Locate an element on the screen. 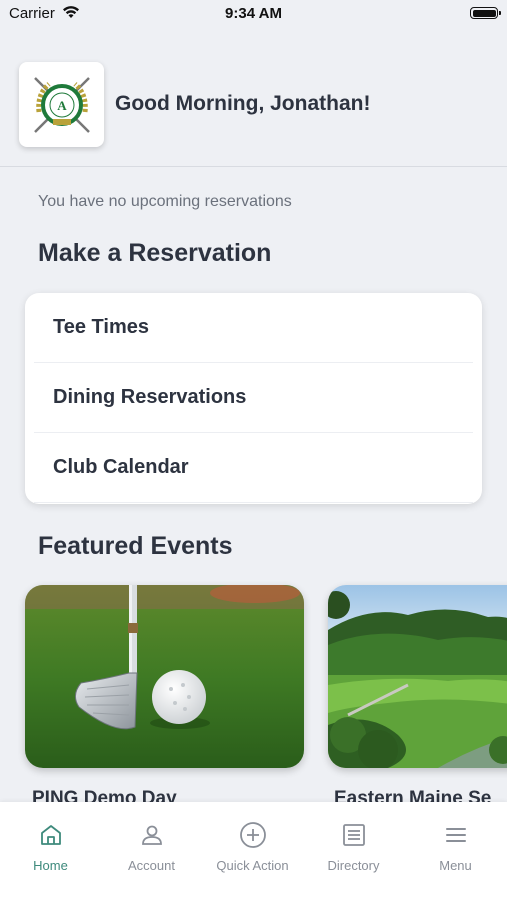 The width and height of the screenshot is (507, 900). tab-directory: Directory is located at coordinates (353, 846).